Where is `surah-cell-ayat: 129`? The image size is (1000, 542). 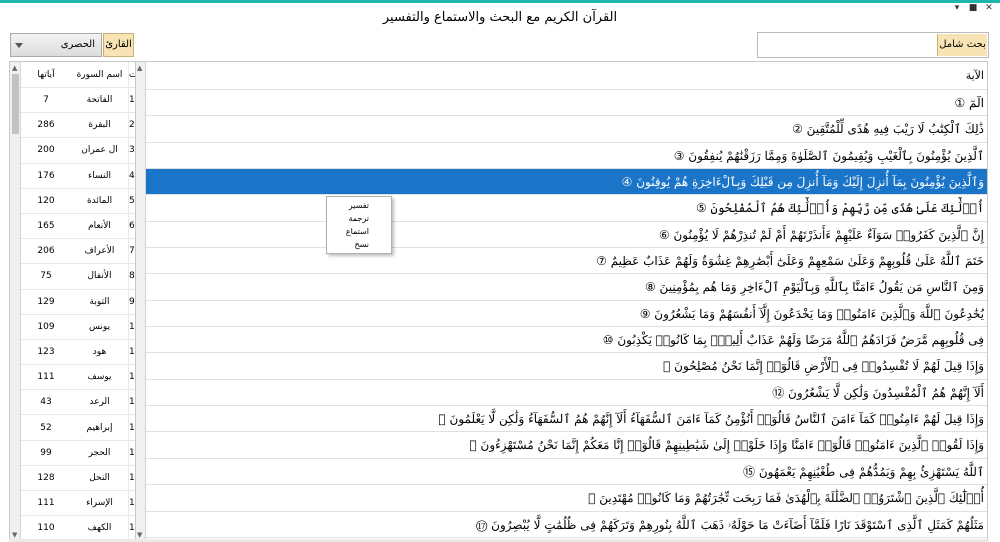 surah-cell-ayat: 129 is located at coordinates (46, 301).